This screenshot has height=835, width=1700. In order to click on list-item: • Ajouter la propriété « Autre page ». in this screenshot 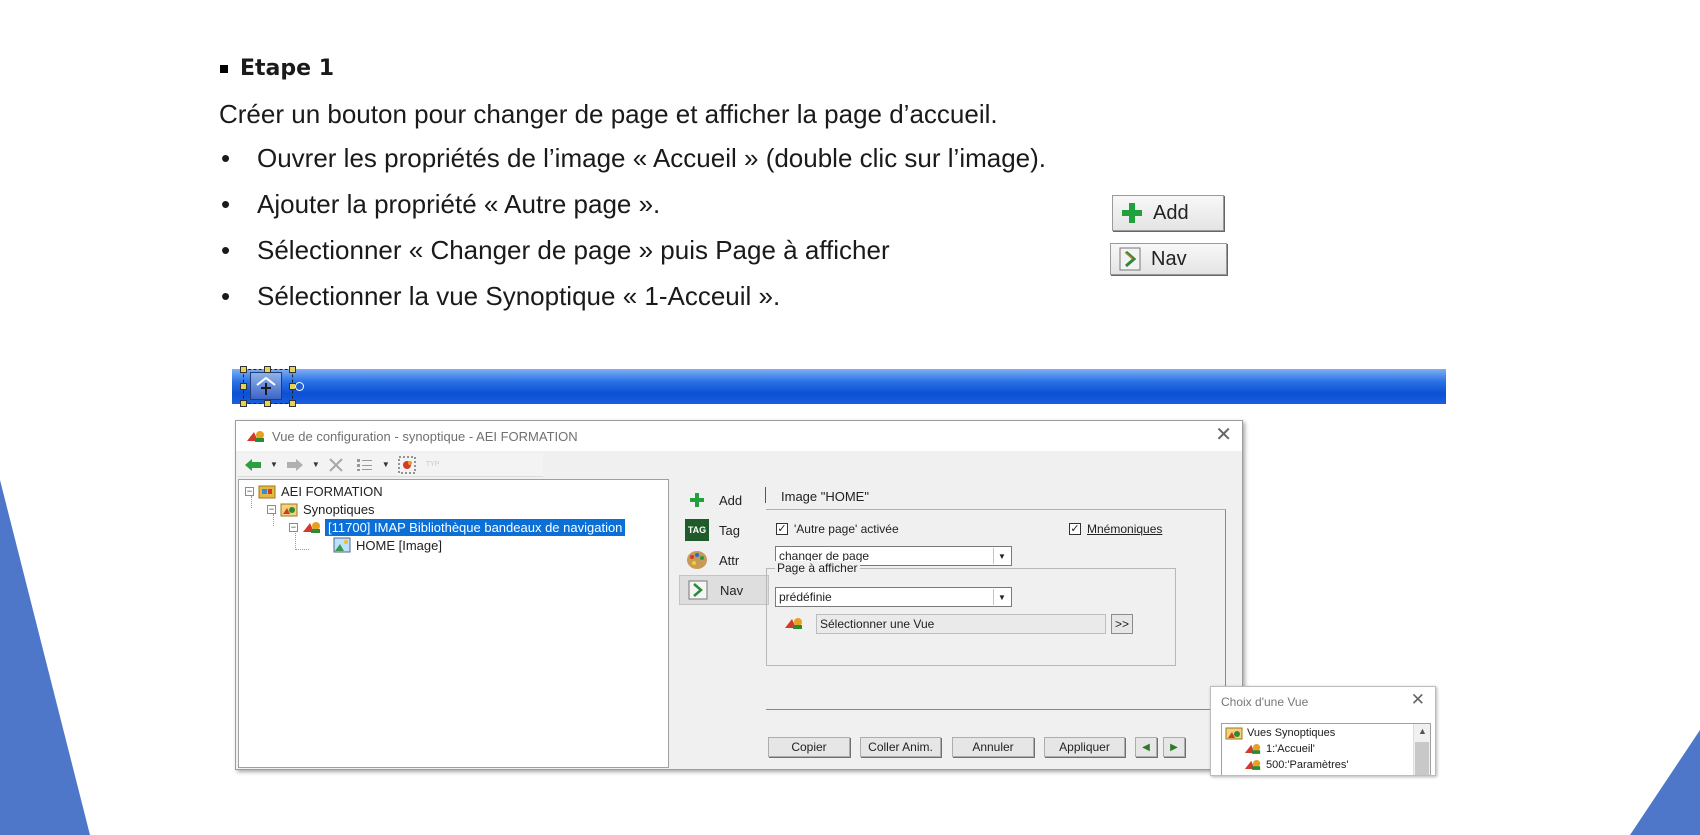, I will do `click(632, 212)`.